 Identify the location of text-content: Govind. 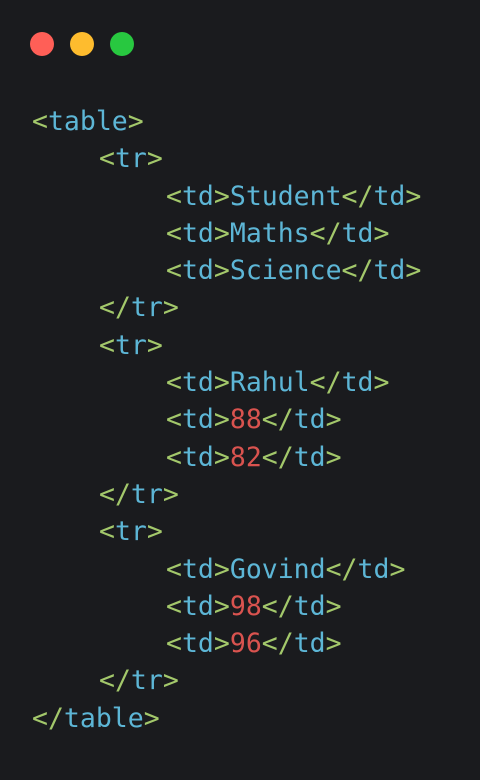
(277, 569).